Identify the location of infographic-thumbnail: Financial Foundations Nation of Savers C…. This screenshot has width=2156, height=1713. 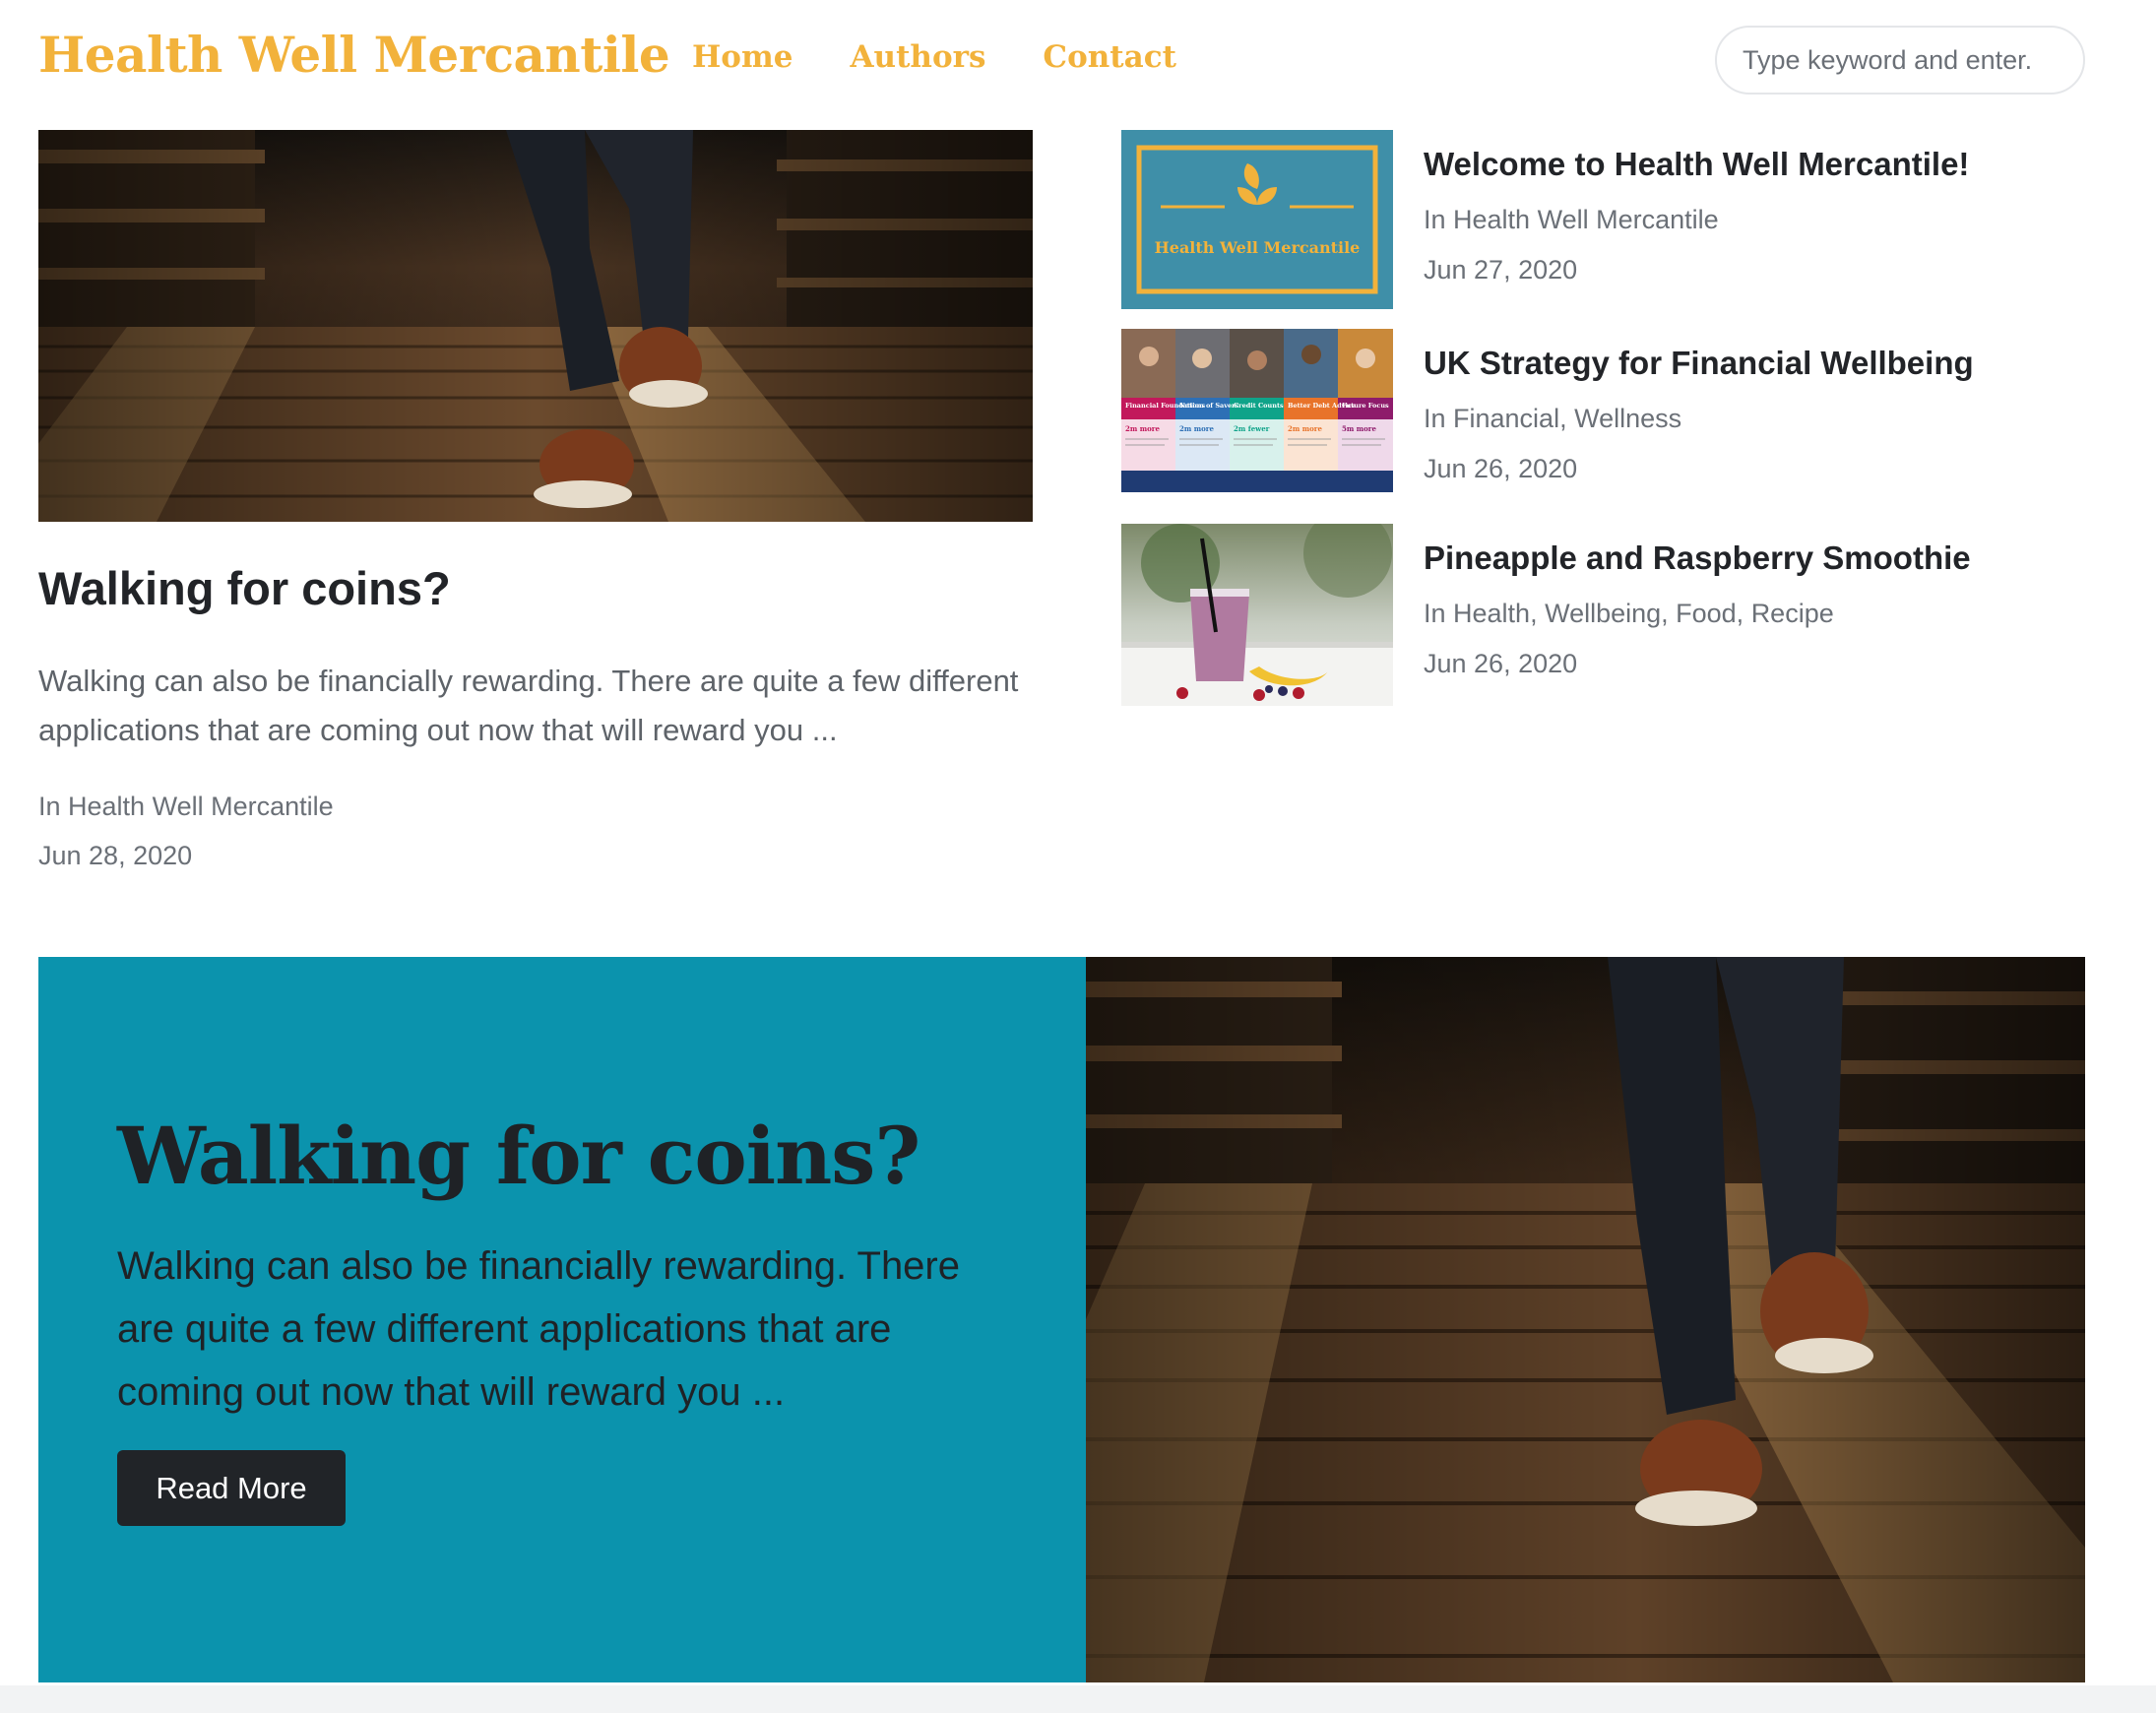
(1257, 410).